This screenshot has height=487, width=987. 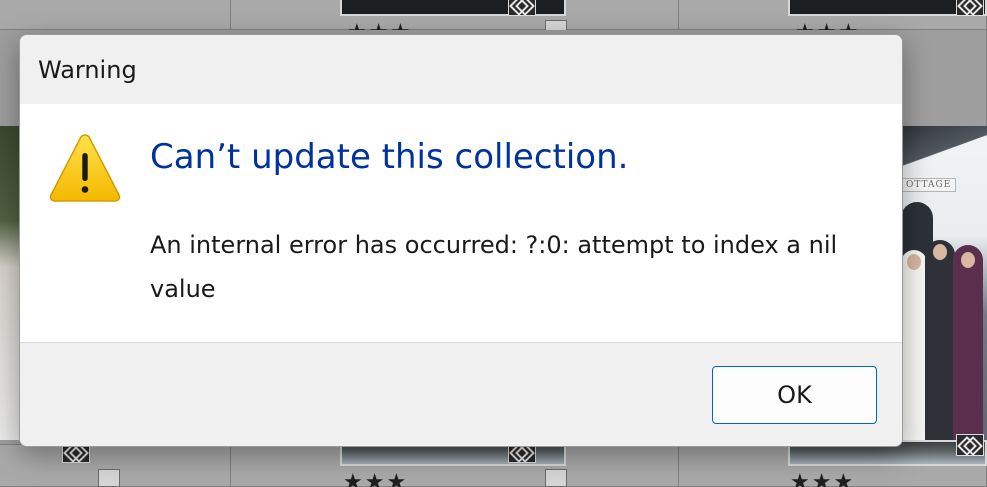 What do you see at coordinates (389, 157) in the screenshot?
I see `dialog-headline: Can’t update this collection.` at bounding box center [389, 157].